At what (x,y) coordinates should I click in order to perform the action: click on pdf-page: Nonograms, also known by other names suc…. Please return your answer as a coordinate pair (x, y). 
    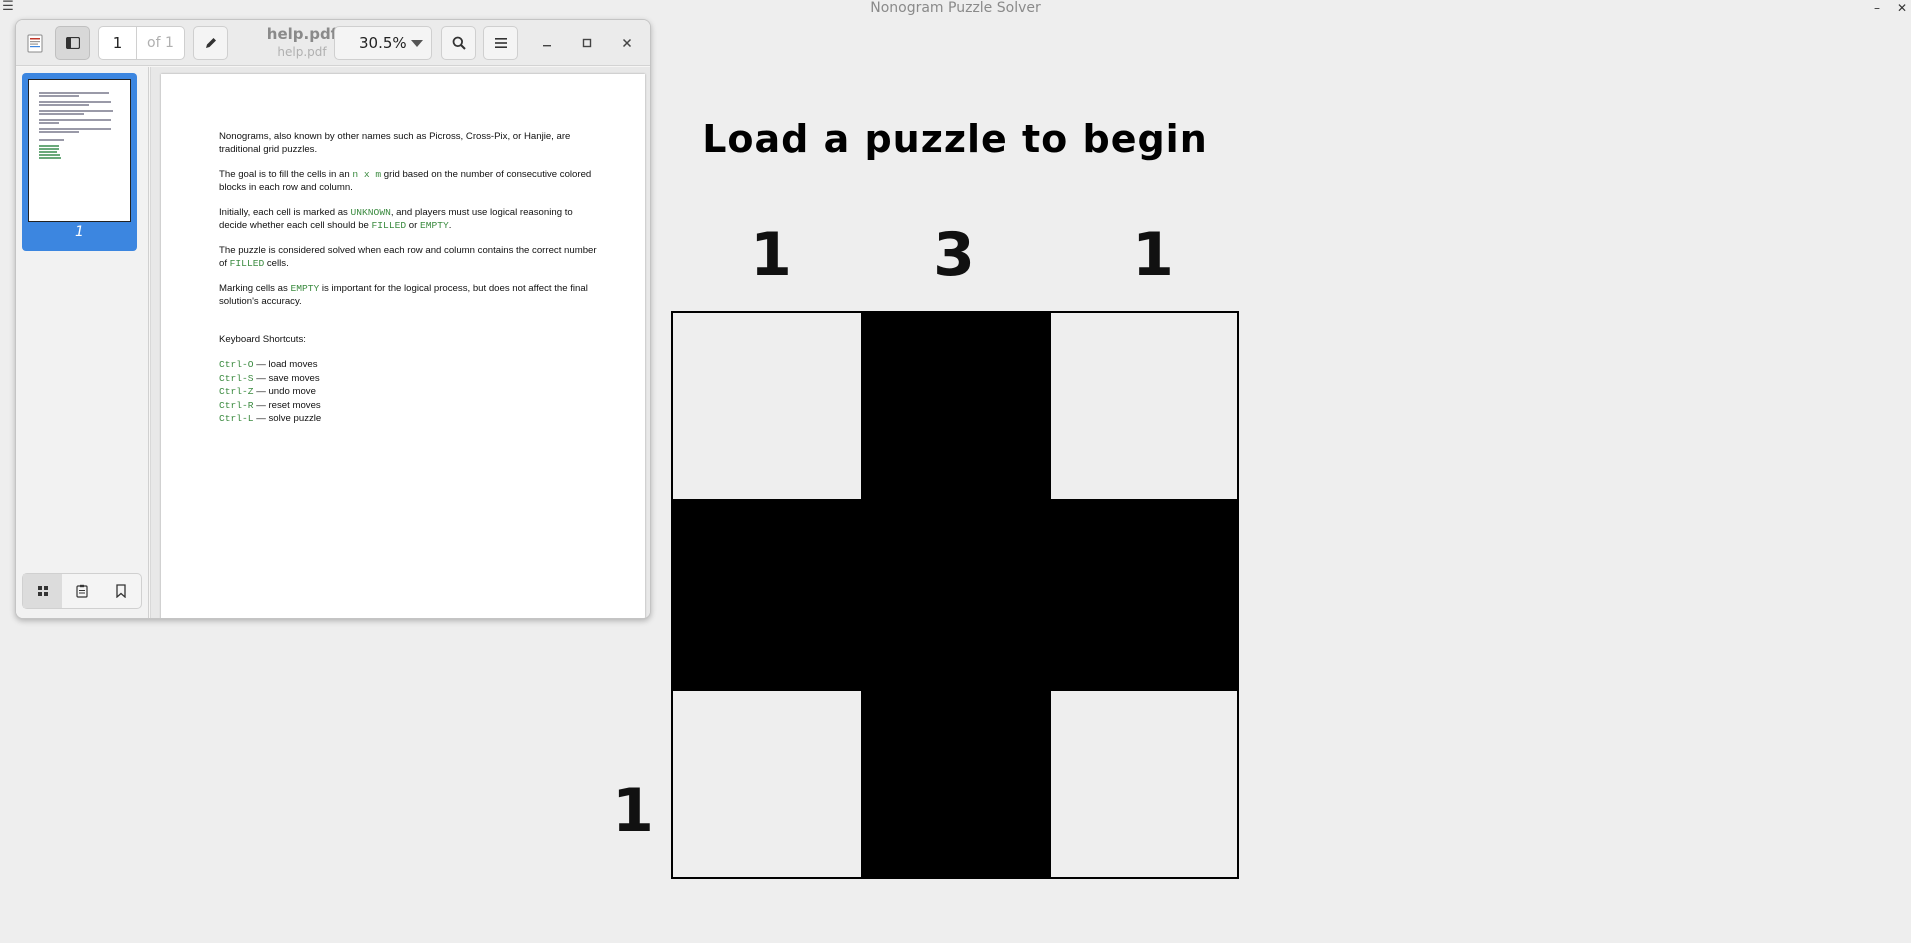
    Looking at the image, I should click on (403, 346).